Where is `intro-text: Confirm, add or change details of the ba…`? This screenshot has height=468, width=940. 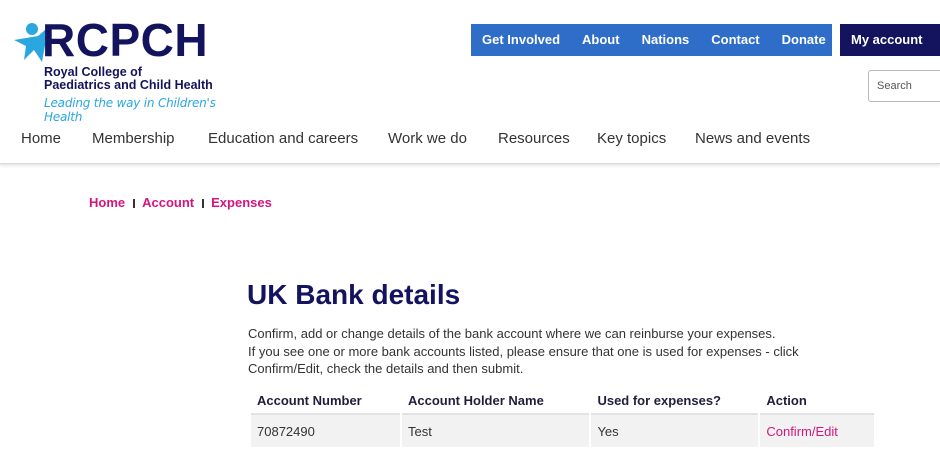
intro-text: Confirm, add or change details of the ba… is located at coordinates (523, 351).